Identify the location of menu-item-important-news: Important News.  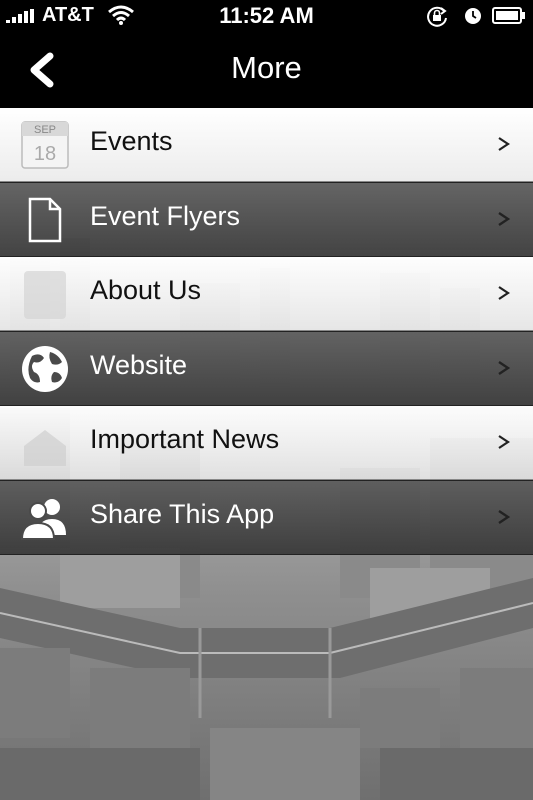
(266, 443).